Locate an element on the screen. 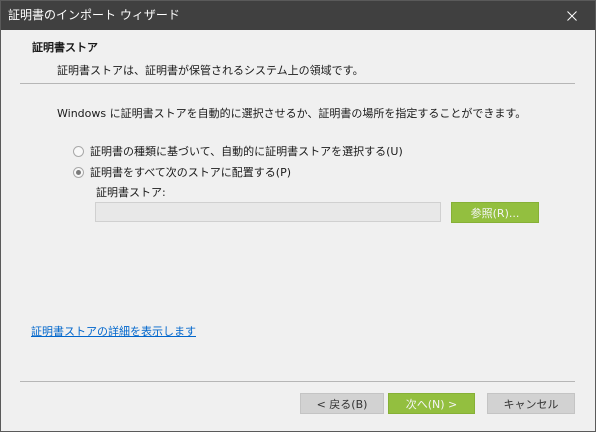 This screenshot has height=432, width=596. close-icon is located at coordinates (572, 15).